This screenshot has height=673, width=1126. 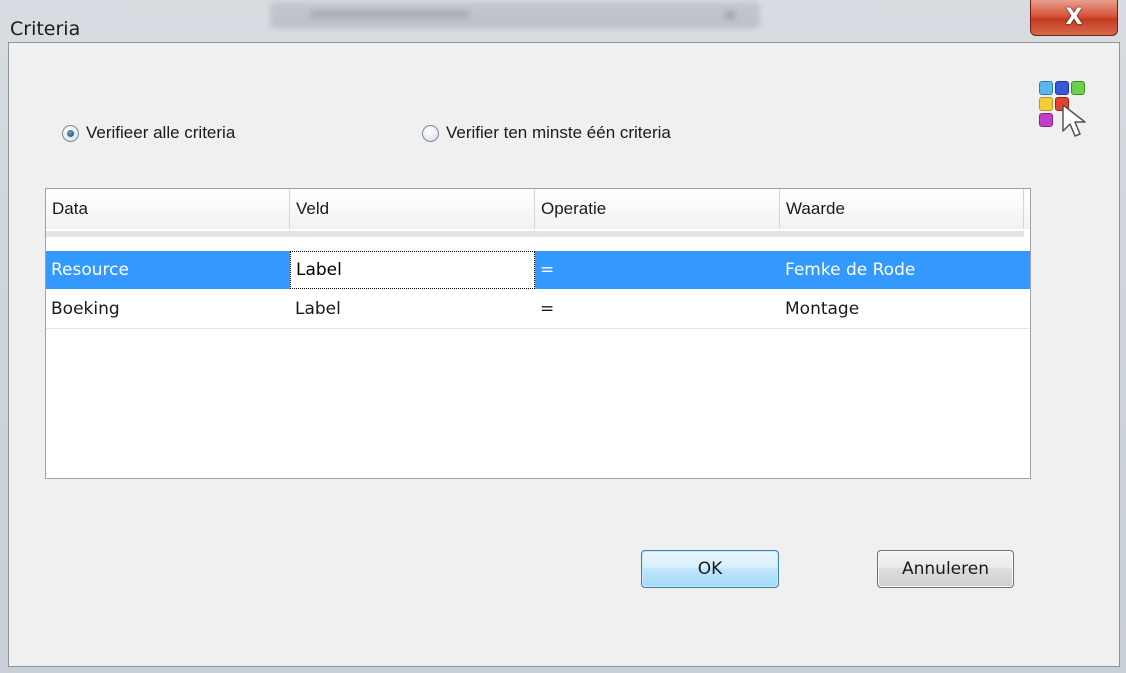 I want to click on color-grid-cursor-icon, so click(x=1069, y=111).